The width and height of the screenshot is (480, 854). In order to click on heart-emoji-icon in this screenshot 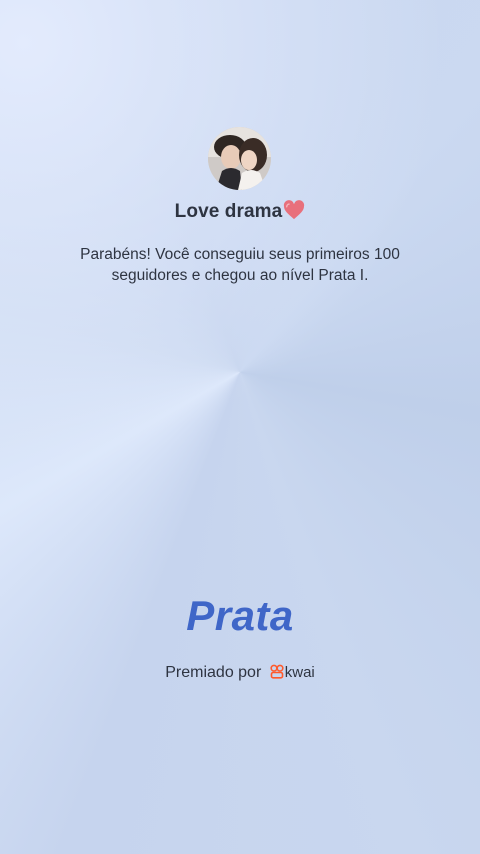, I will do `click(294, 213)`.